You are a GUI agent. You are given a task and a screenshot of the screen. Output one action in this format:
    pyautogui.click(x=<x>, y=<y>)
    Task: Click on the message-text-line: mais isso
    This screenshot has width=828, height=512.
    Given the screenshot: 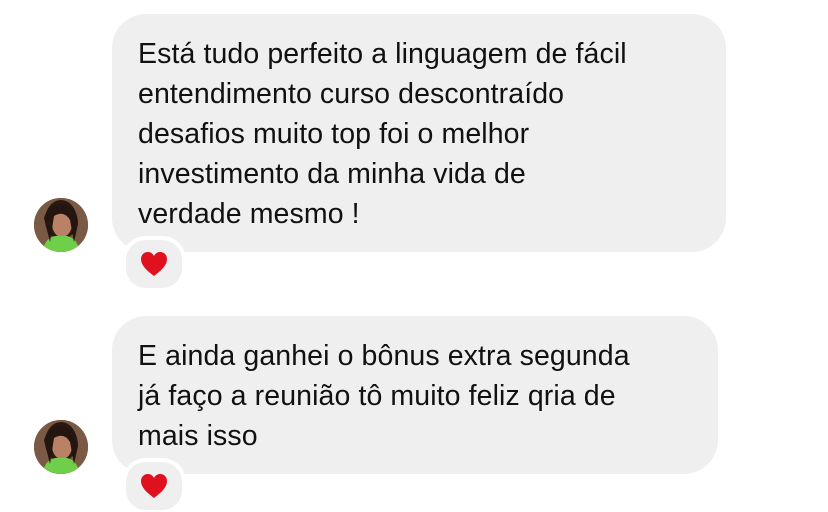 What is the action you would take?
    pyautogui.click(x=198, y=436)
    